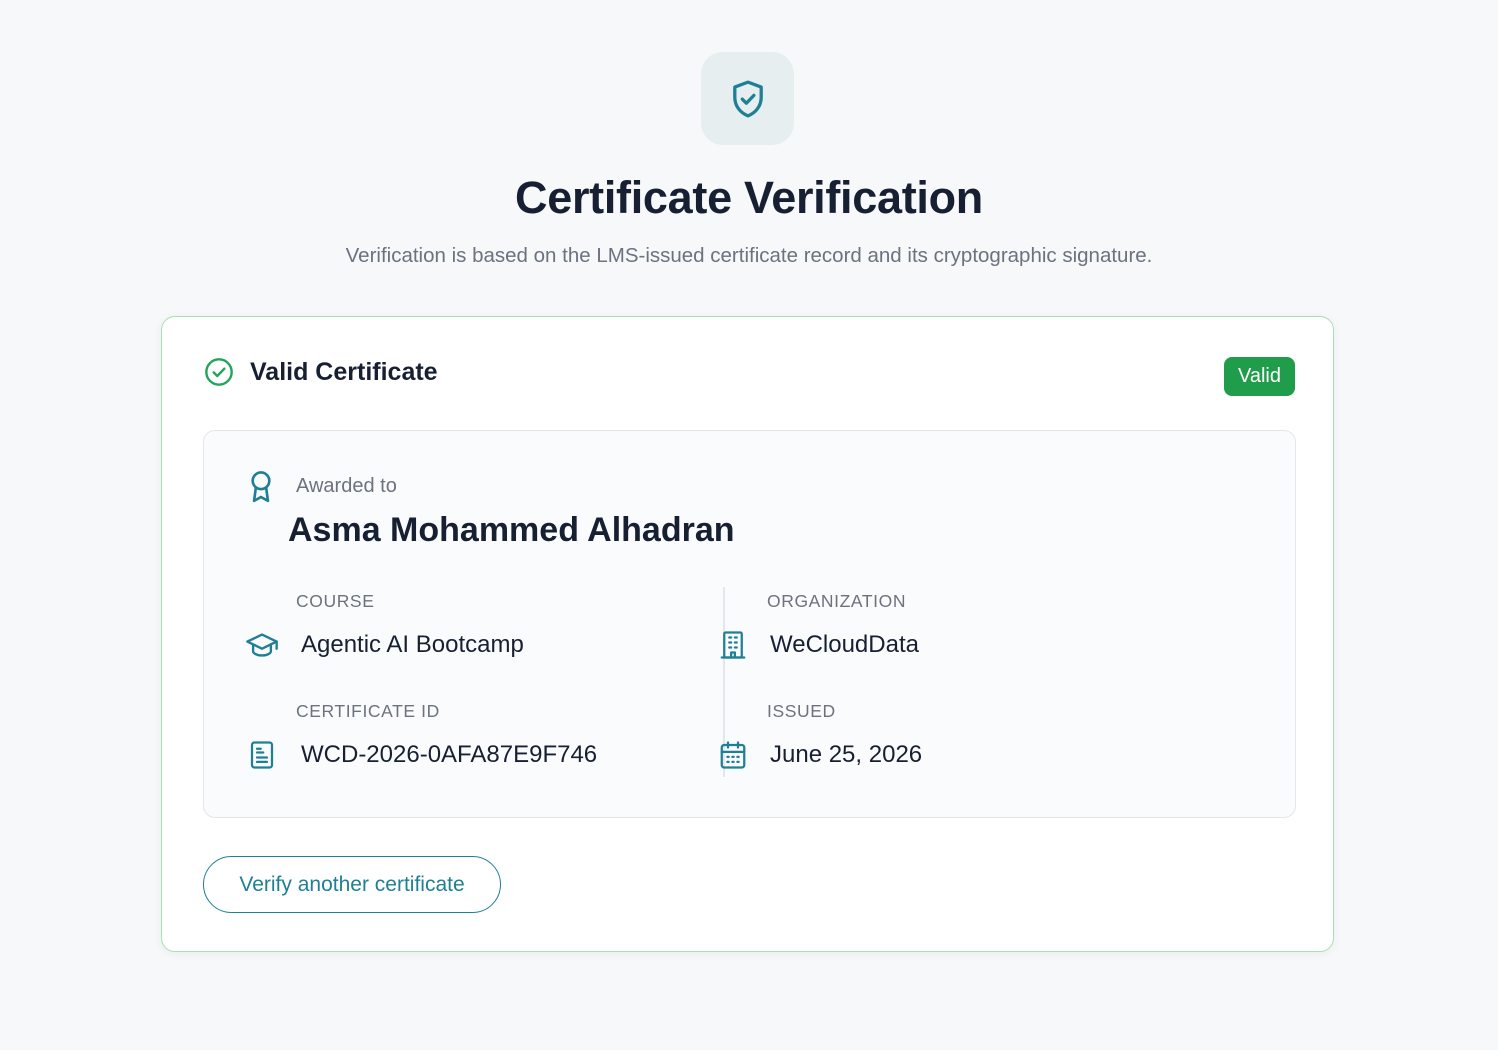  Describe the element at coordinates (412, 644) in the screenshot. I see `course-value: Agentic AI Bootcamp` at that location.